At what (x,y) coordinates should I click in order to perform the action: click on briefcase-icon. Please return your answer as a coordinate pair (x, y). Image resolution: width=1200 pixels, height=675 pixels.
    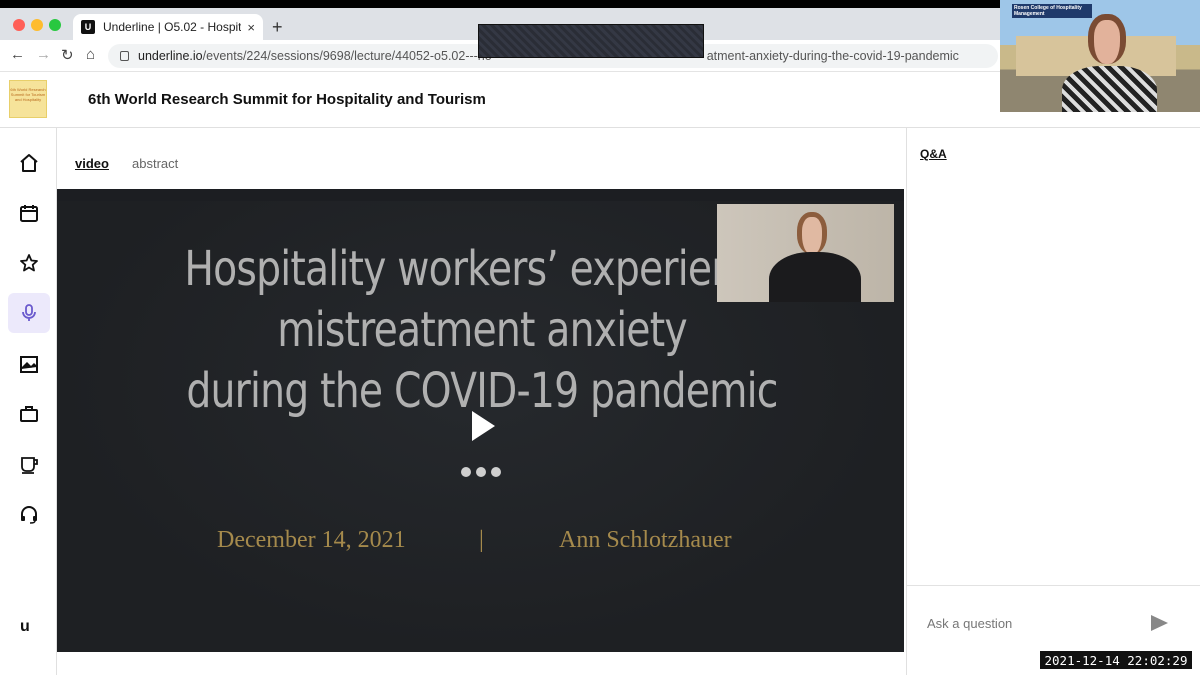
    Looking at the image, I should click on (29, 414).